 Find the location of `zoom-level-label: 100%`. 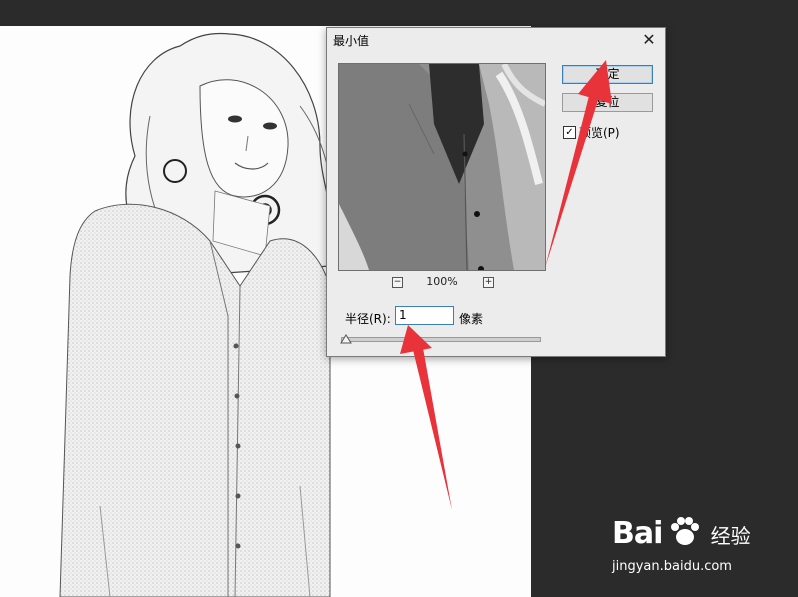

zoom-level-label: 100% is located at coordinates (442, 281).